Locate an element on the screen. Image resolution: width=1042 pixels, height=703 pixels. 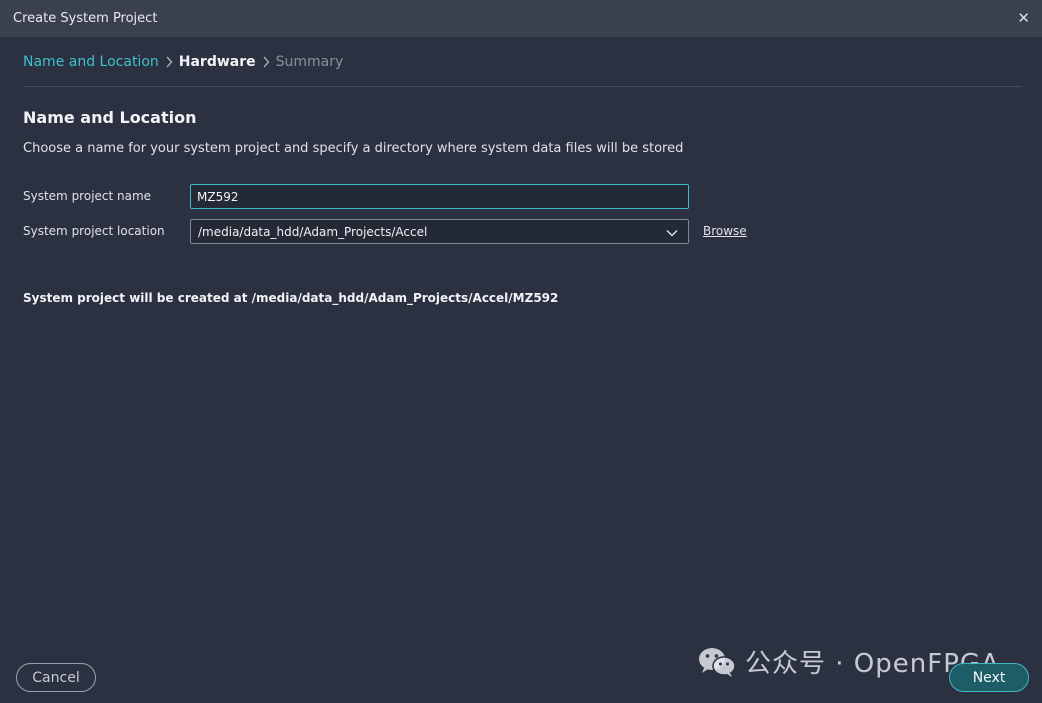
wechat-icon is located at coordinates (717, 662).